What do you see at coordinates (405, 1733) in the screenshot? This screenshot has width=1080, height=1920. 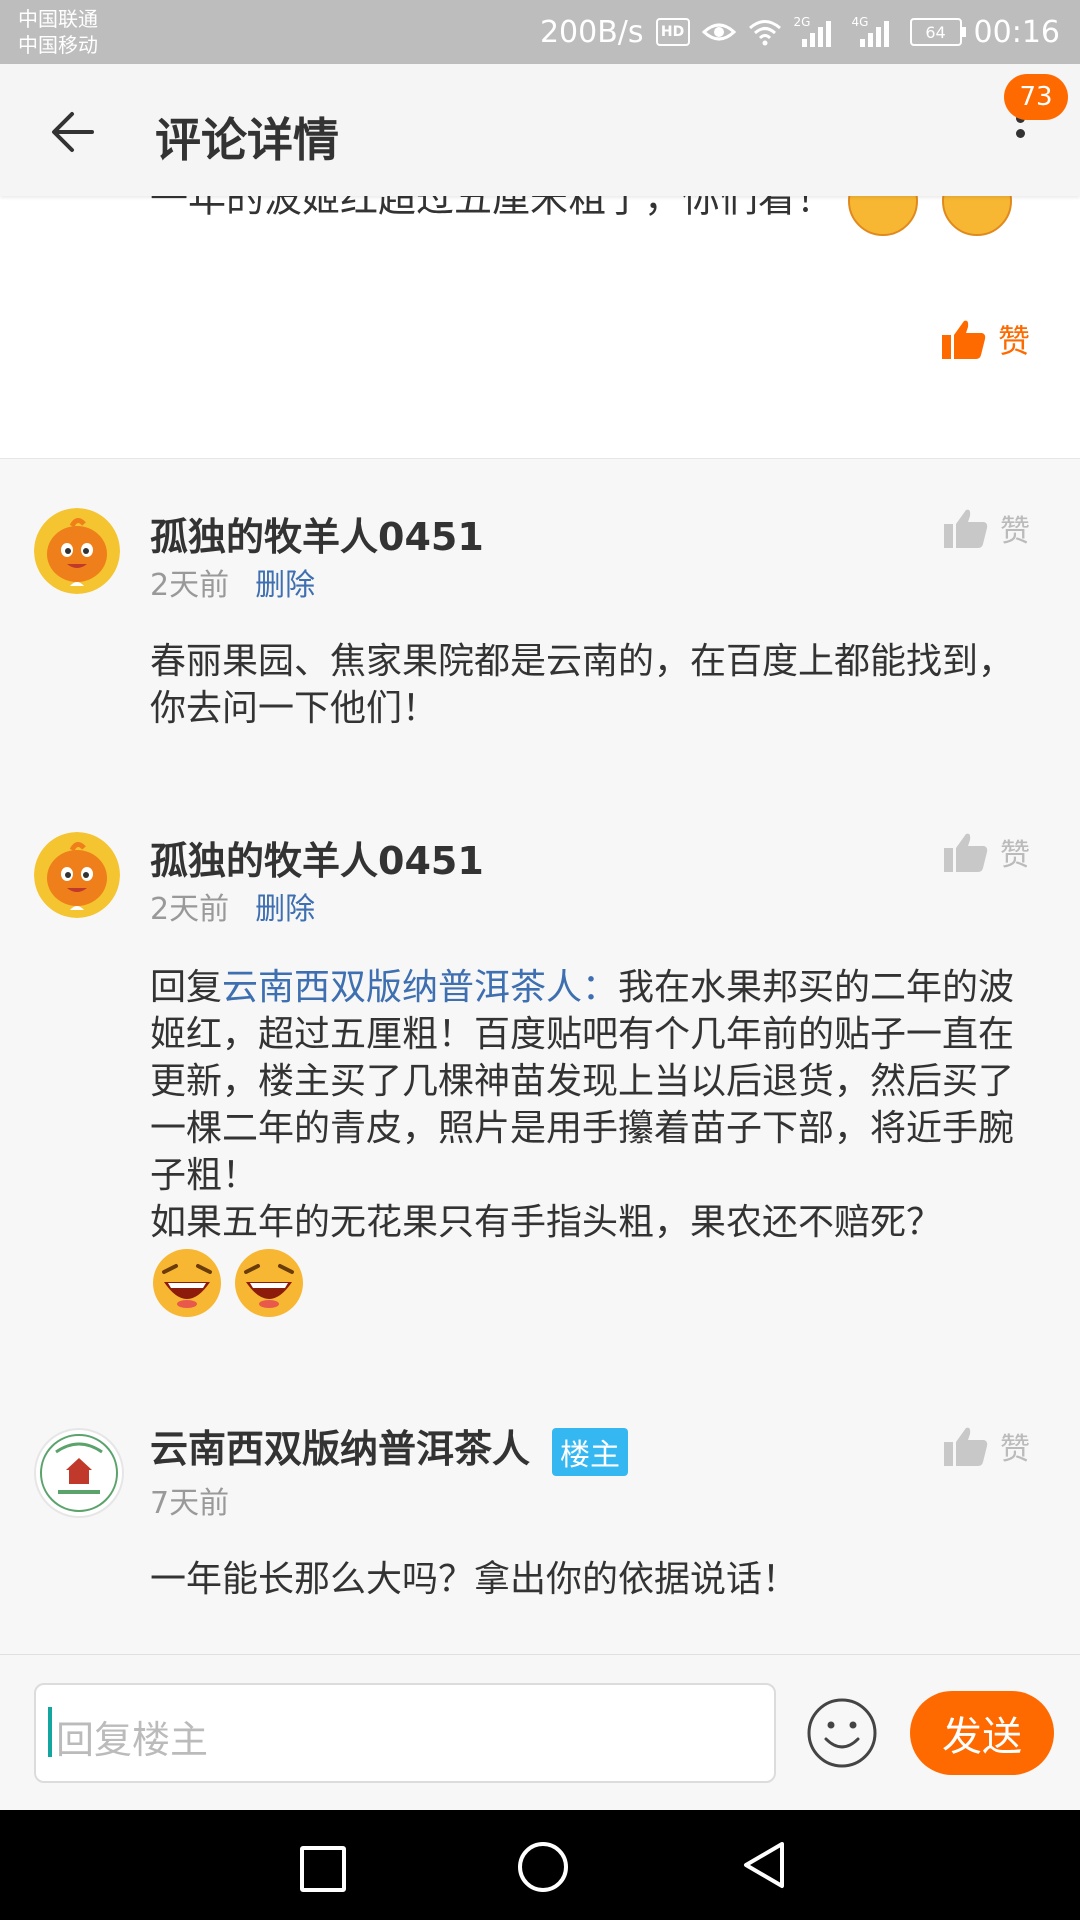 I see `reply-input: 回复楼主` at bounding box center [405, 1733].